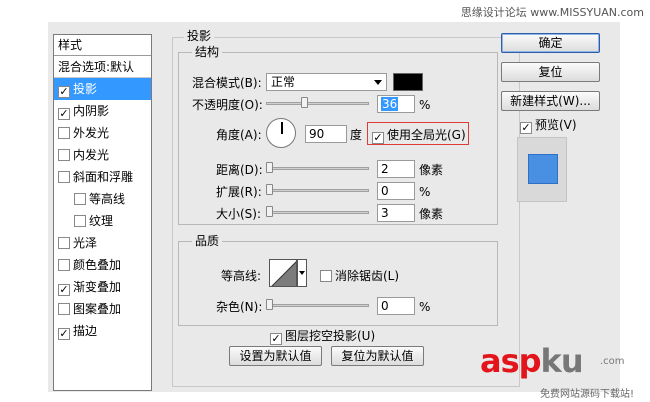 Image resolution: width=650 pixels, height=402 pixels. What do you see at coordinates (102, 243) in the screenshot?
I see `style-item-satin: 光泽` at bounding box center [102, 243].